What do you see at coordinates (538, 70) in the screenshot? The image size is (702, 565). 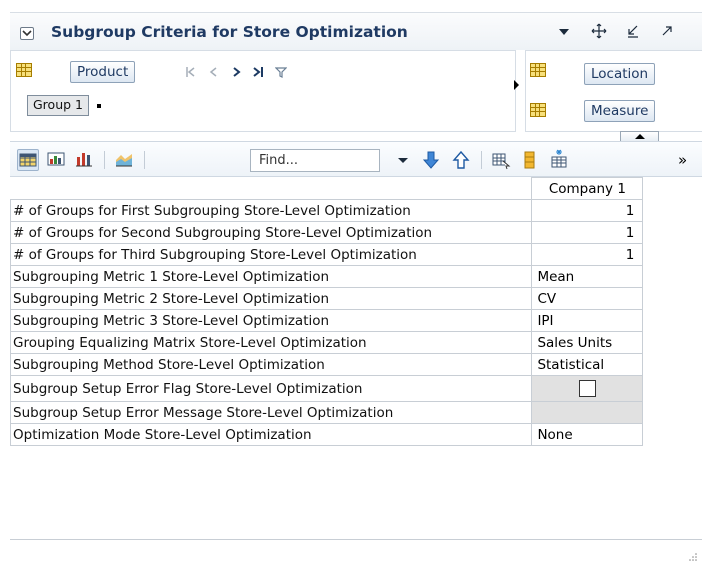 I see `location-grid-icon` at bounding box center [538, 70].